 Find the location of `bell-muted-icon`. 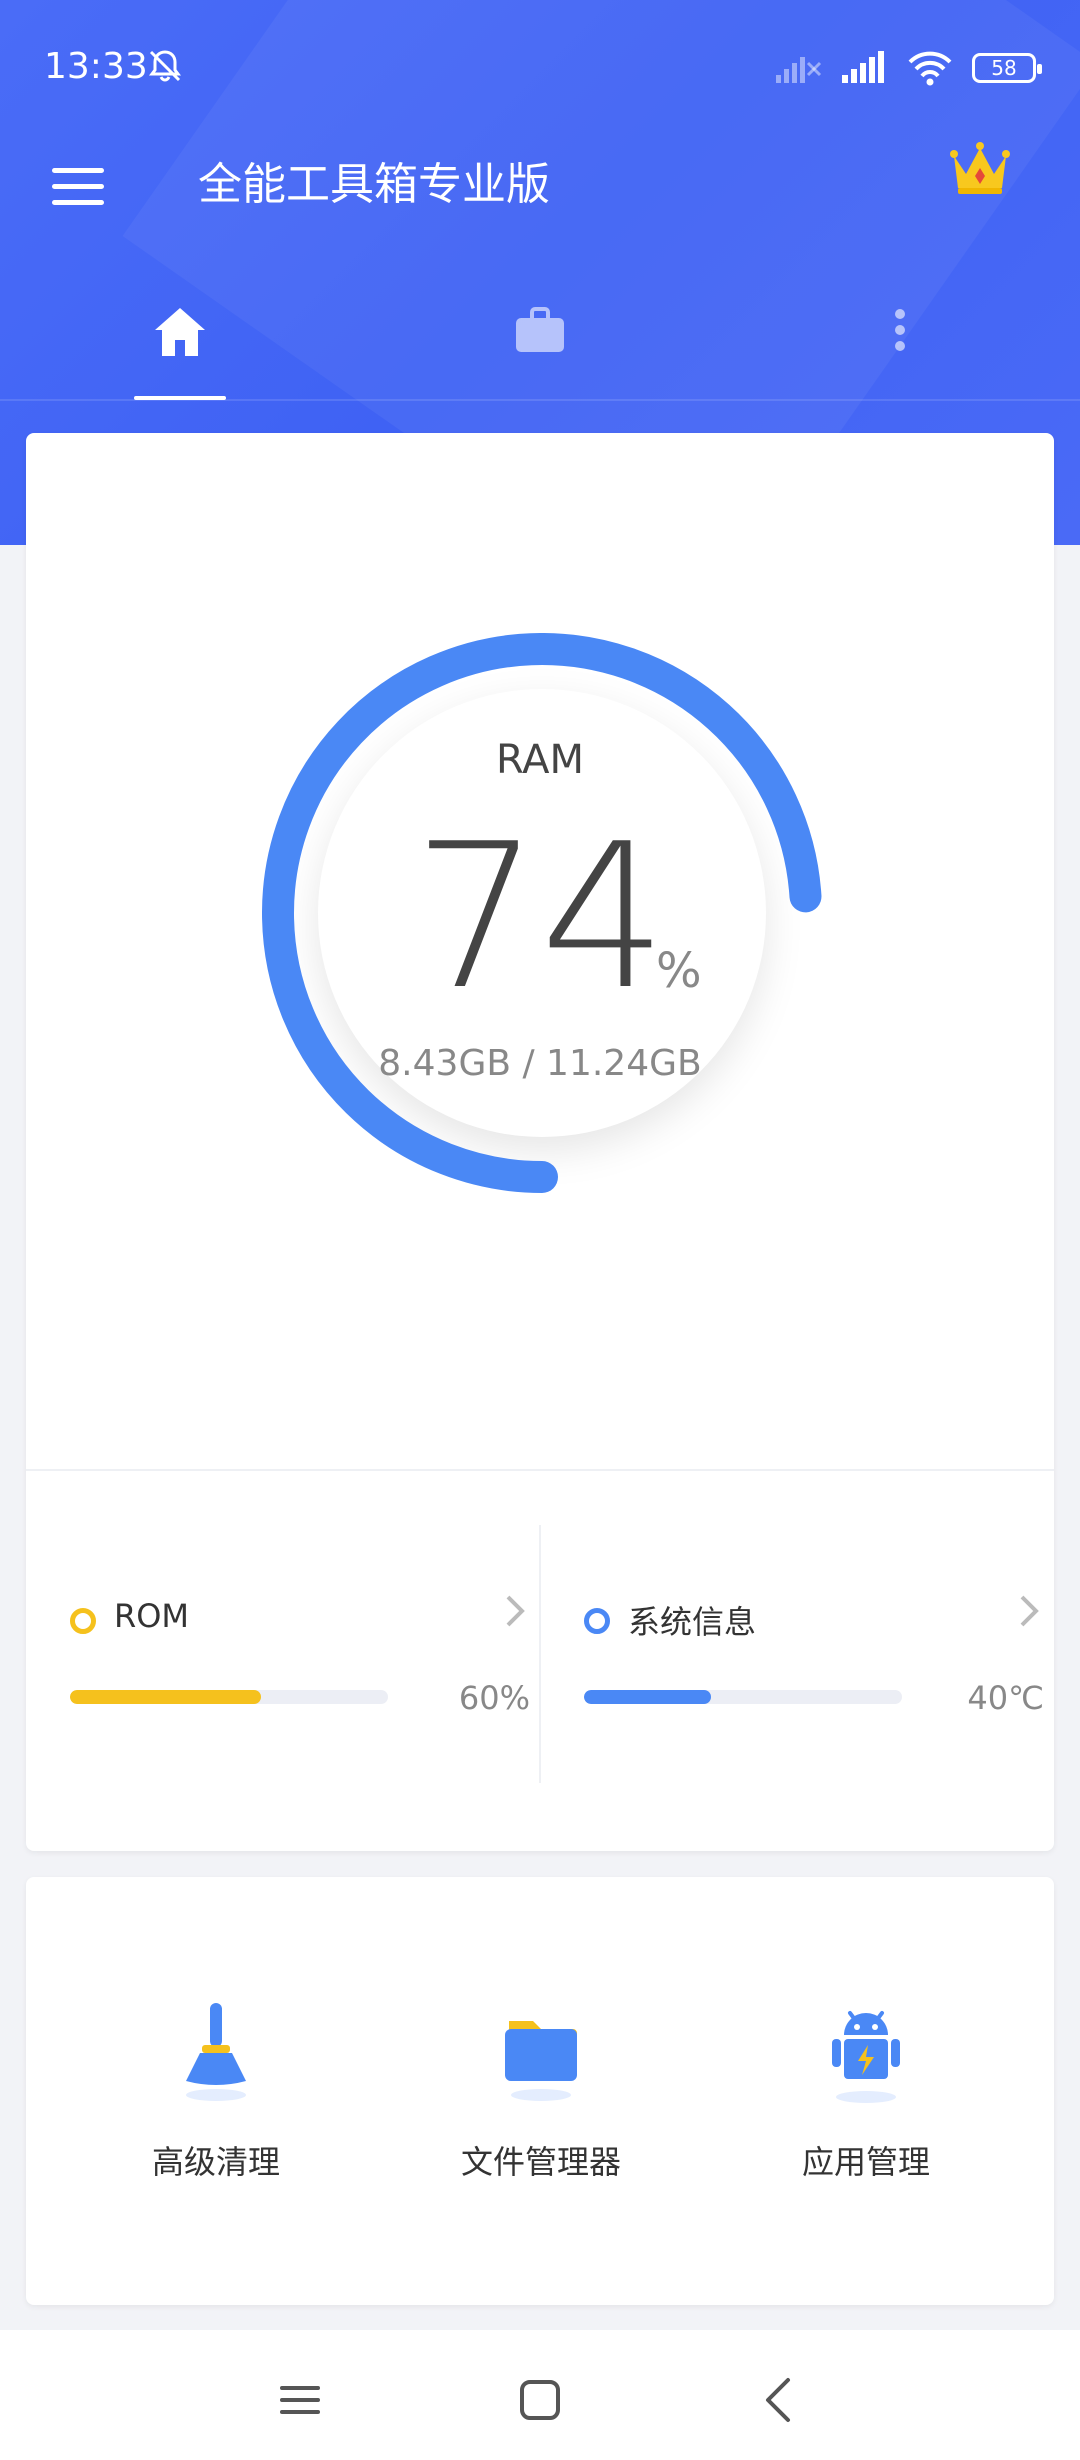

bell-muted-icon is located at coordinates (165, 66).